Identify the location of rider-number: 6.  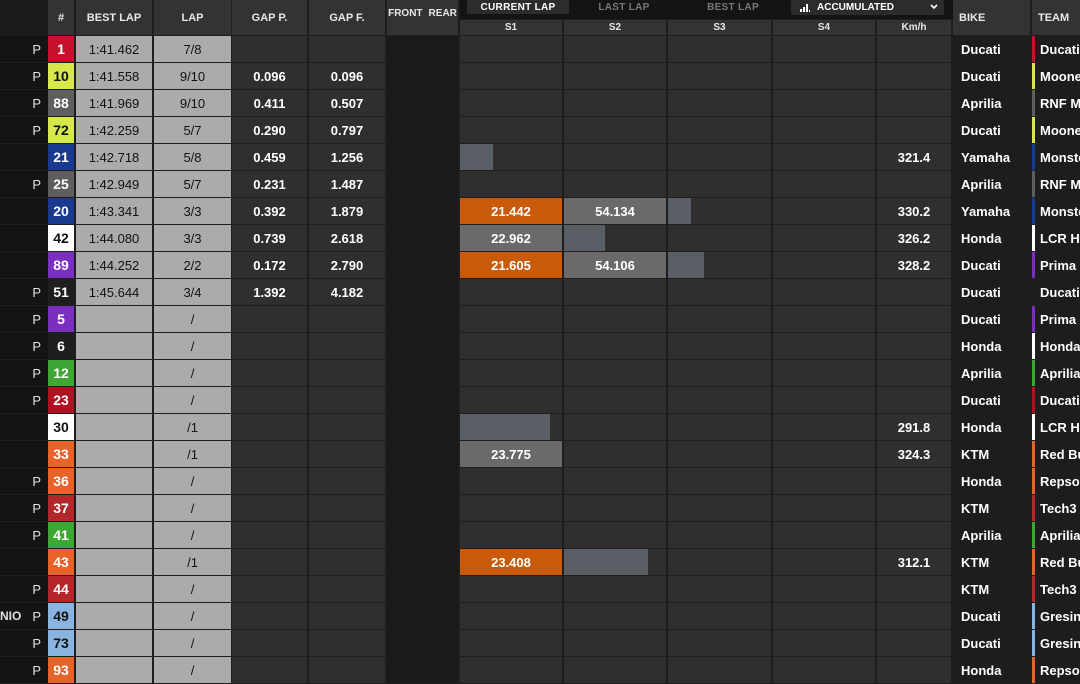
(61, 346).